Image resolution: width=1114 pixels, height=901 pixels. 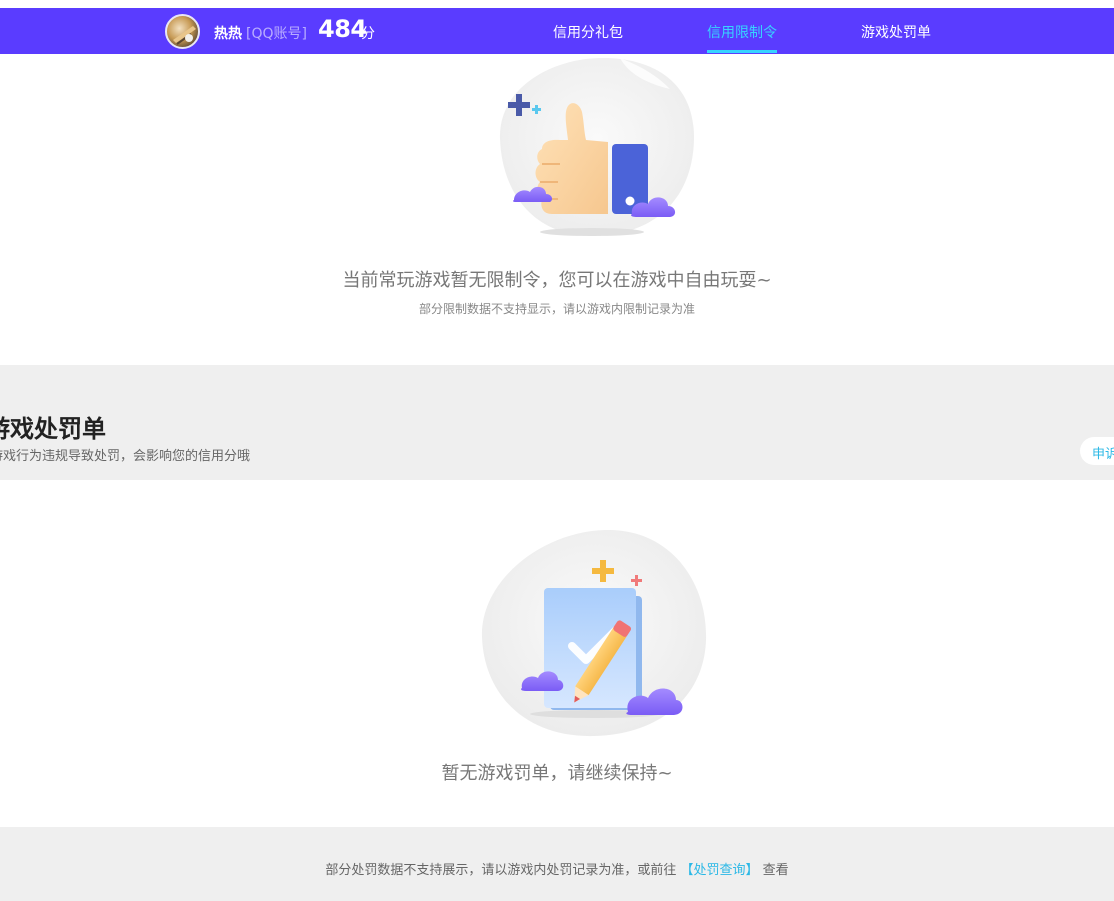 I want to click on penalty-footer: 部分处罚数据不支持展示，请以游戏内处罚记录为准，或前往 【处罚查询】 查看, so click(x=557, y=864).